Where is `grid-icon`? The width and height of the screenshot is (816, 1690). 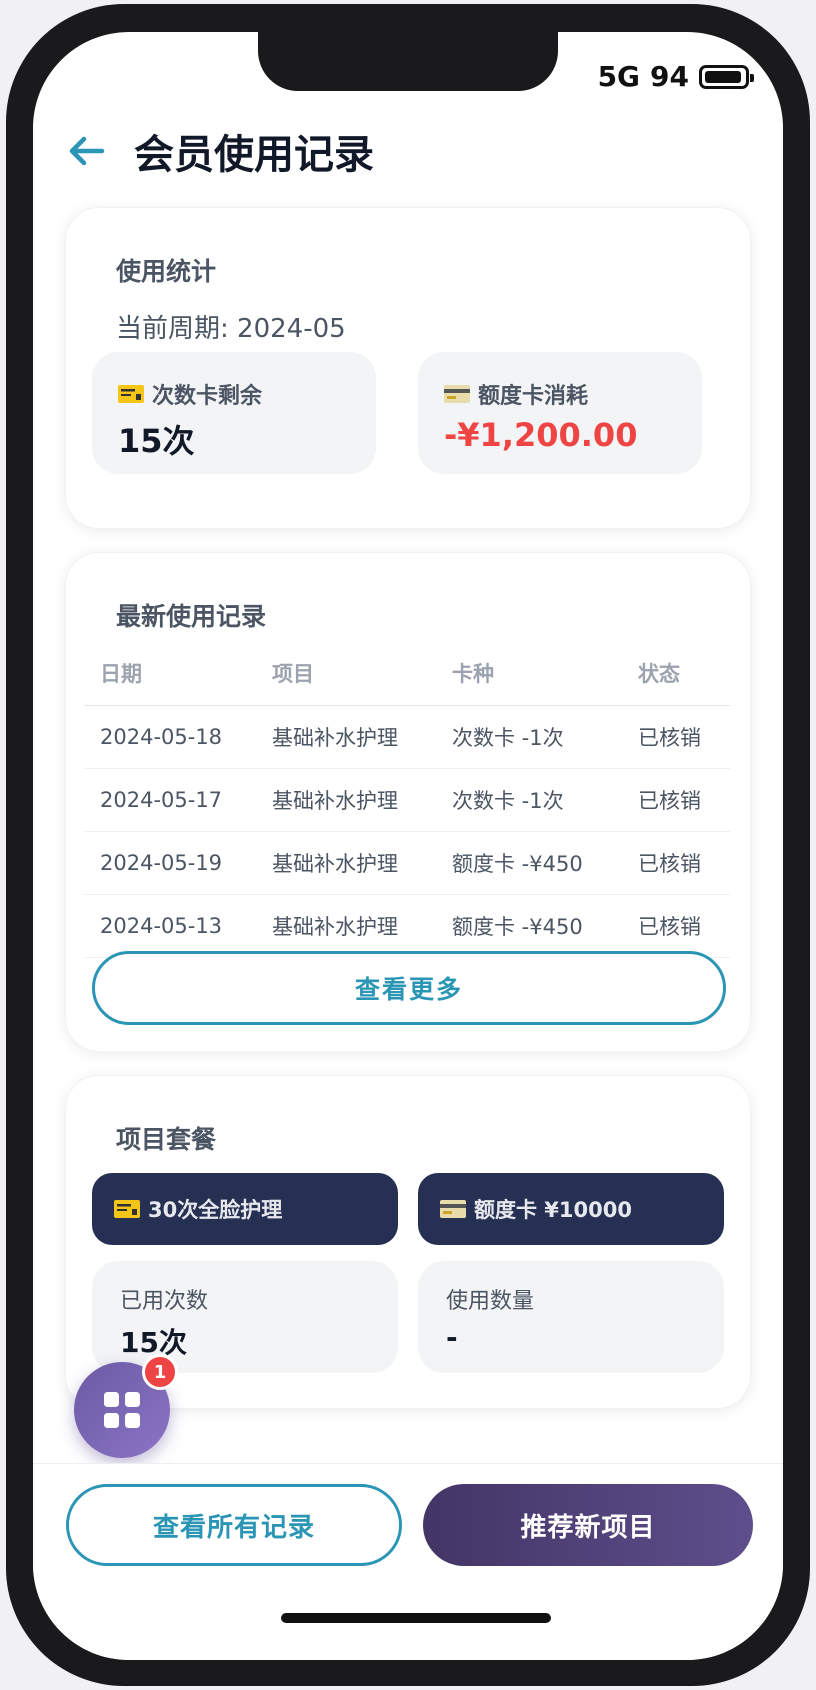 grid-icon is located at coordinates (122, 1410).